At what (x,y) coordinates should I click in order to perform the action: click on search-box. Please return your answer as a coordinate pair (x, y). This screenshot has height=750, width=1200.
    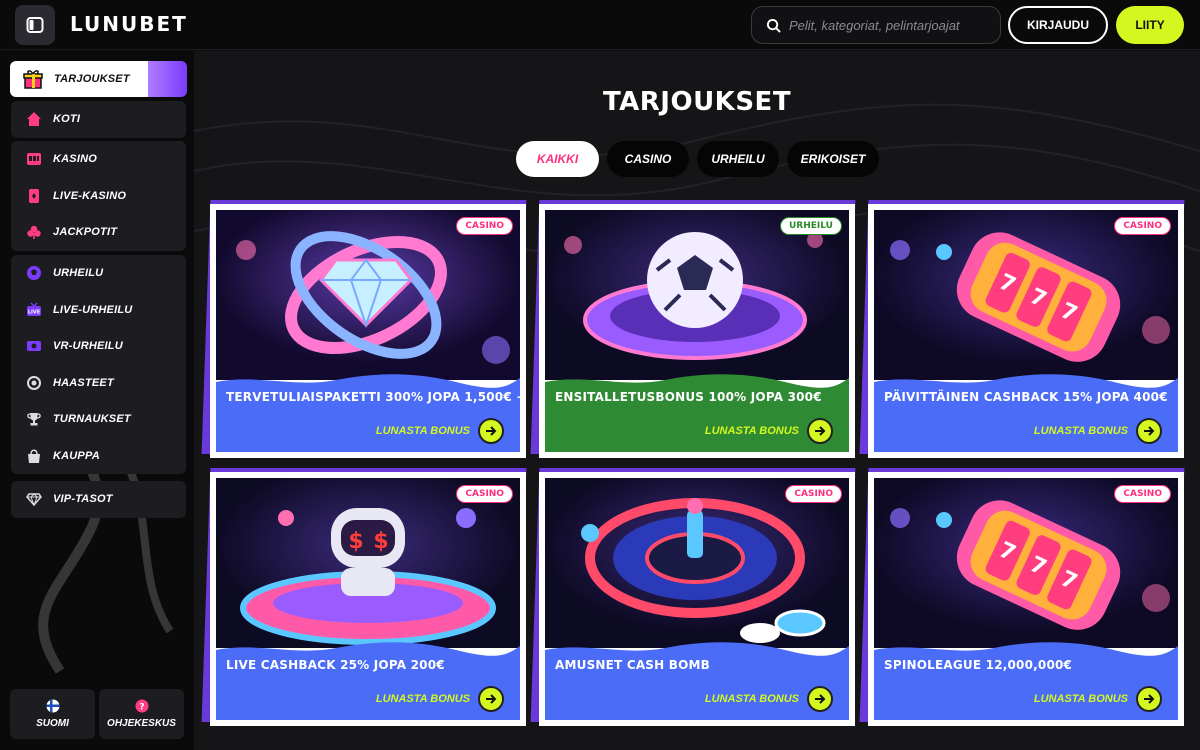
    Looking at the image, I should click on (876, 25).